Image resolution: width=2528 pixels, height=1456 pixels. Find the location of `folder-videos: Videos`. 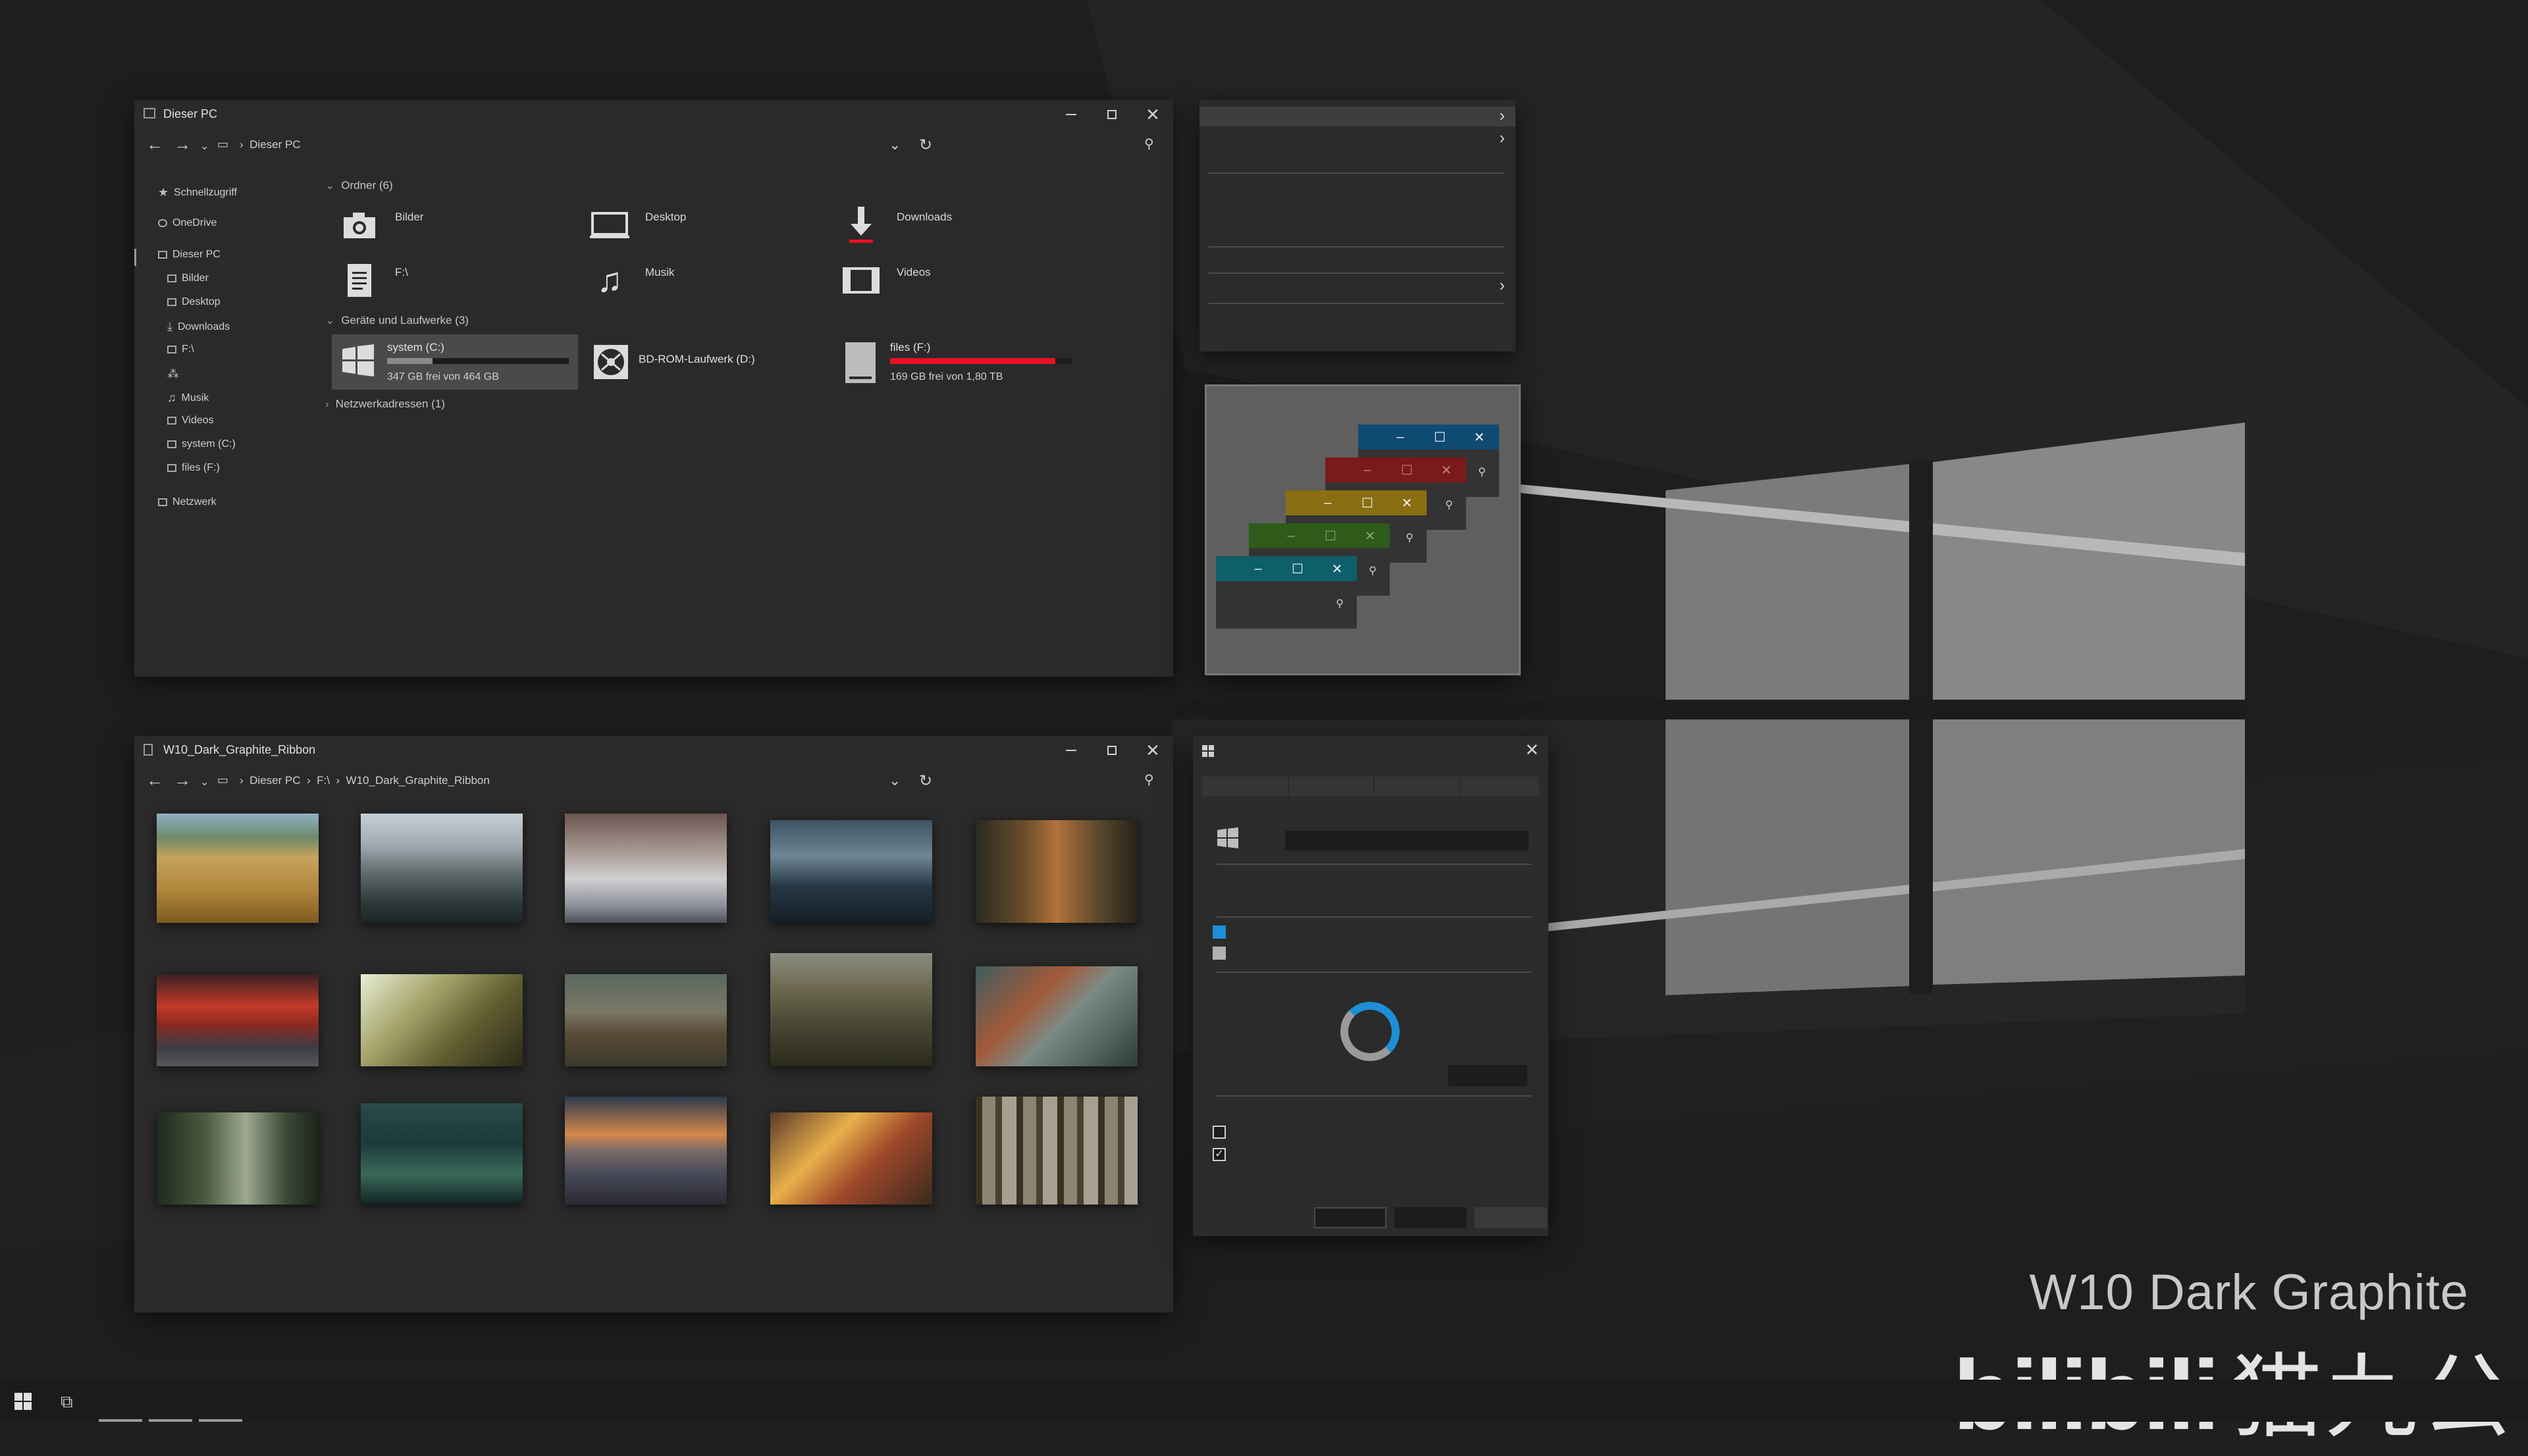

folder-videos: Videos is located at coordinates (966, 287).